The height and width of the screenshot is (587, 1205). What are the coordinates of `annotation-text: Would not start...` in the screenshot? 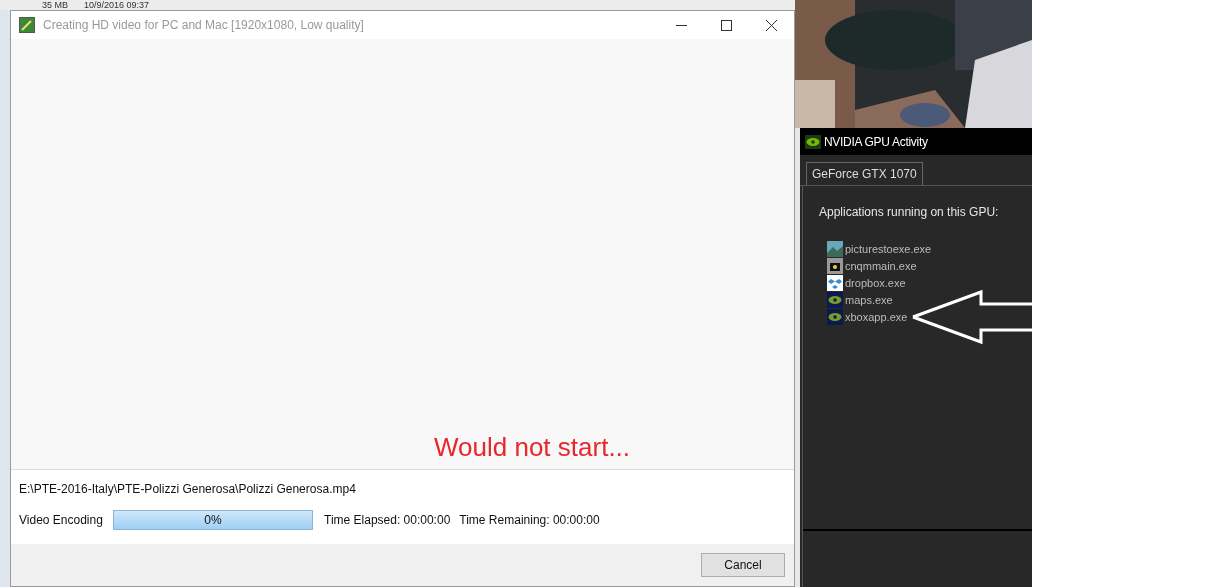 It's located at (532, 447).